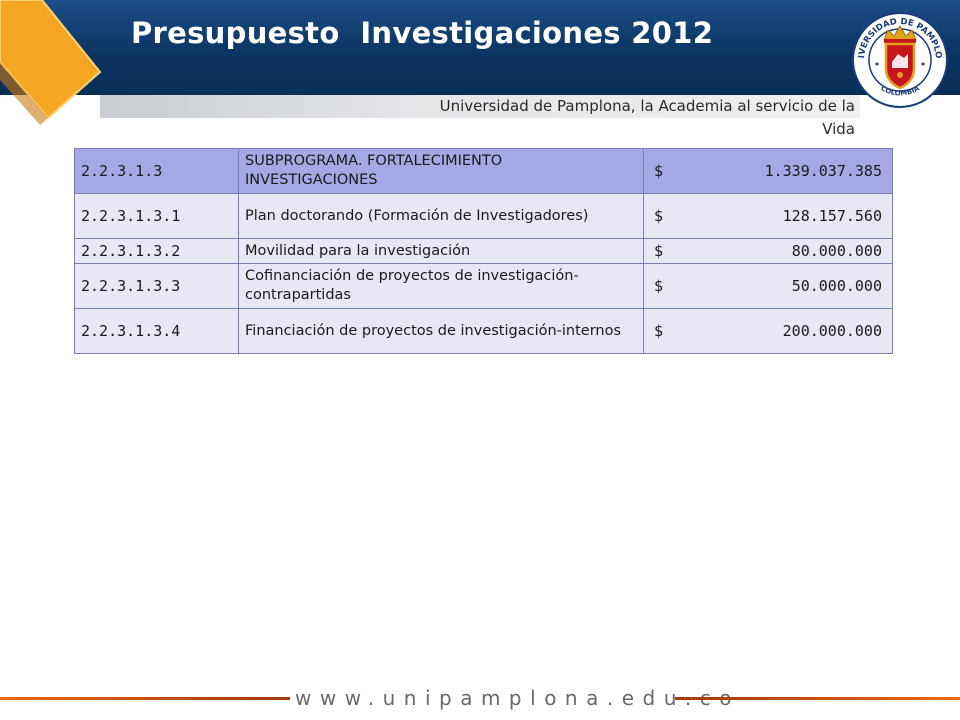 This screenshot has width=960, height=720. What do you see at coordinates (768, 286) in the screenshot?
I see `budget-amount-cell: $50.000.000` at bounding box center [768, 286].